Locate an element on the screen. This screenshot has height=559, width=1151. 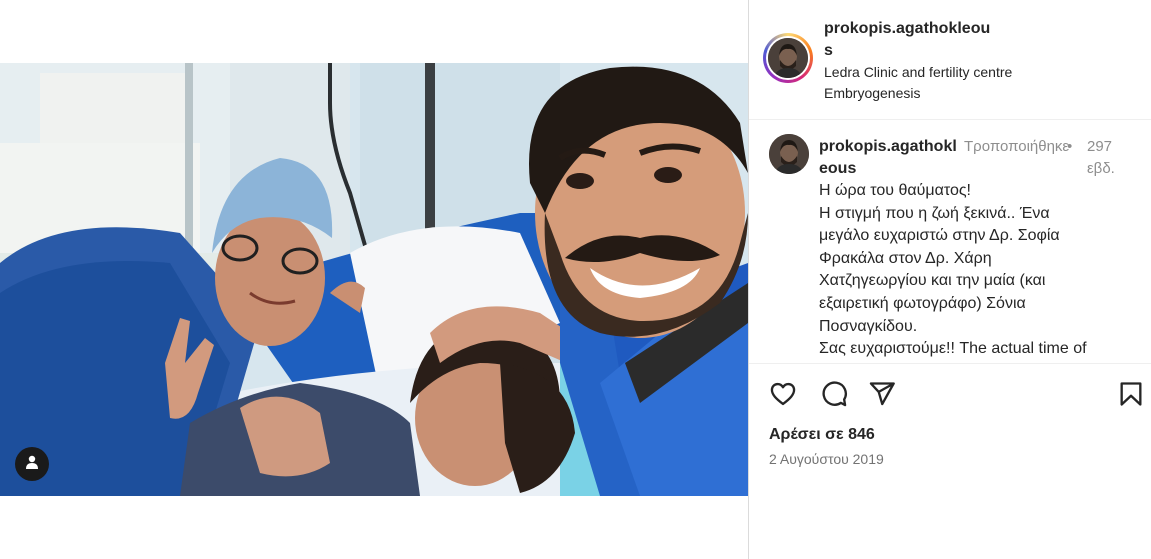
caption-line: Χατζηγεωργίου και την μαία (και is located at coordinates (932, 281).